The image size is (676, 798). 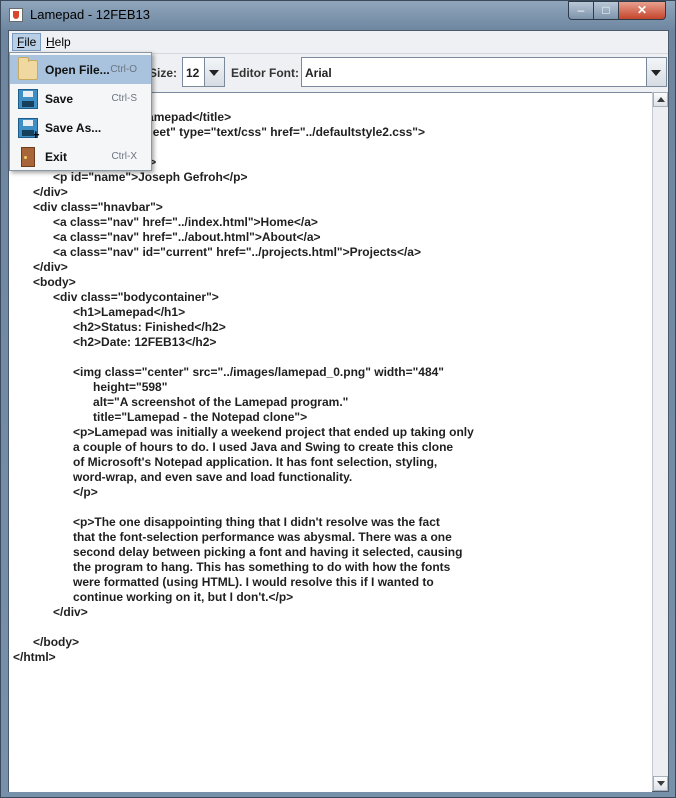 I want to click on editor-font-value: Arial, so click(x=318, y=73).